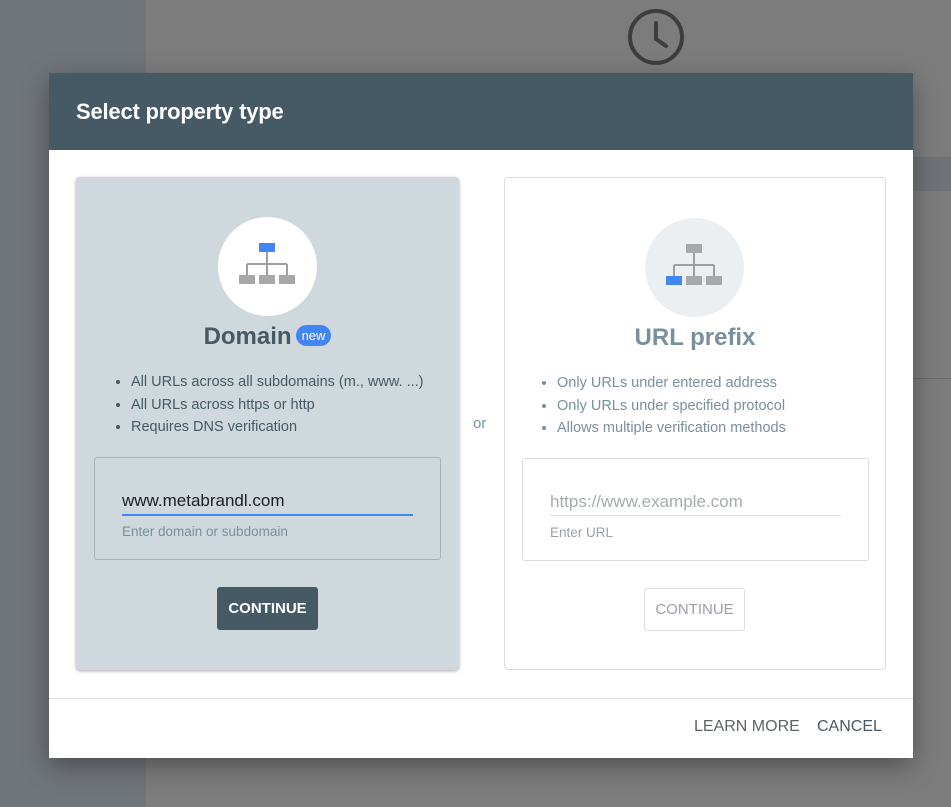  I want to click on url-prefix-continue-button: CONTINUE, so click(694, 609).